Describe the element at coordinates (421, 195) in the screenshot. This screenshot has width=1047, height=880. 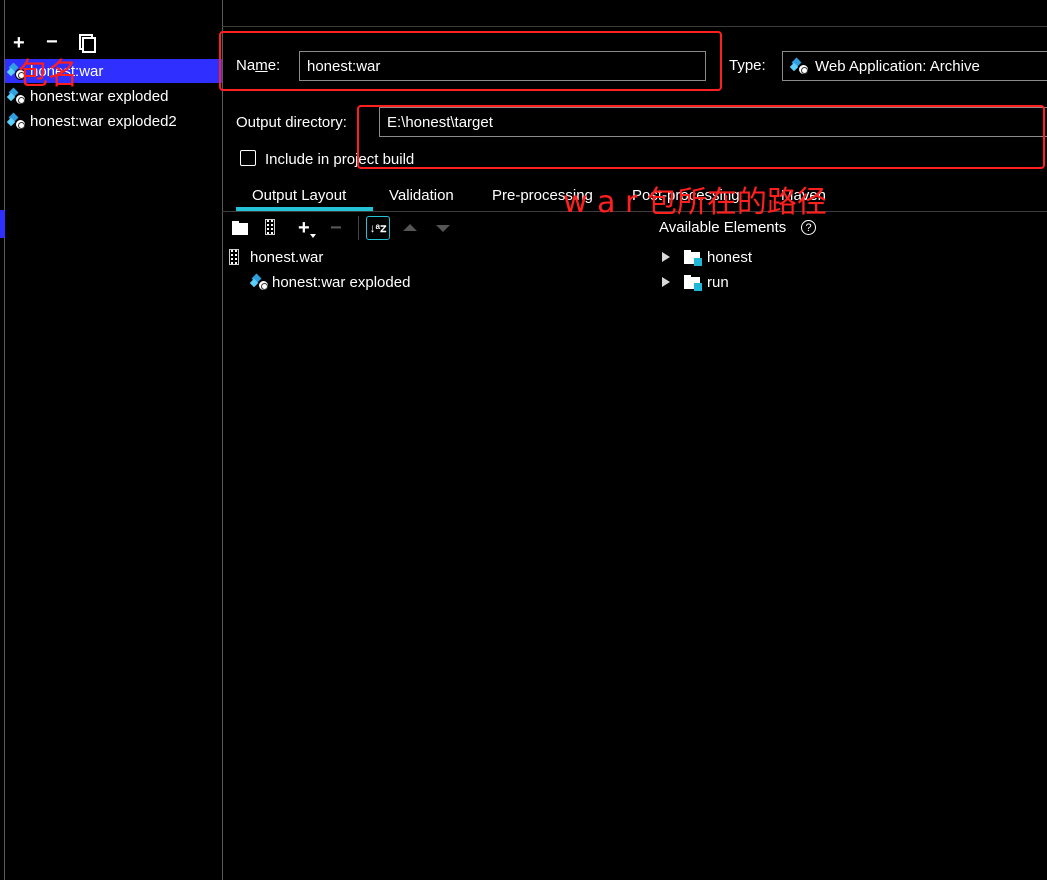
I see `tab-validation: Validation` at that location.